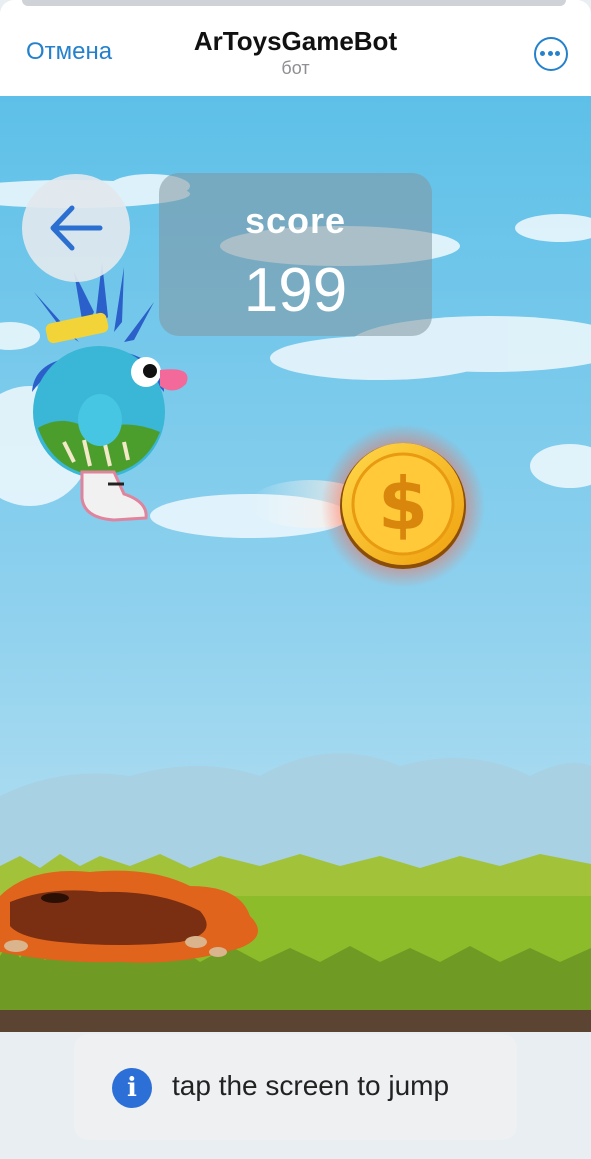 The image size is (591, 1159). Describe the element at coordinates (295, 254) in the screenshot. I see `score-panel: score 199` at that location.